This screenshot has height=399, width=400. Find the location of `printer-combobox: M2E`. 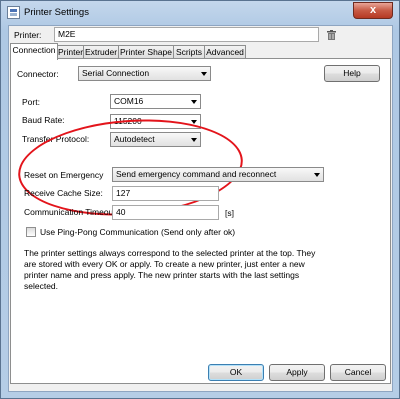

printer-combobox: M2E is located at coordinates (186, 34).